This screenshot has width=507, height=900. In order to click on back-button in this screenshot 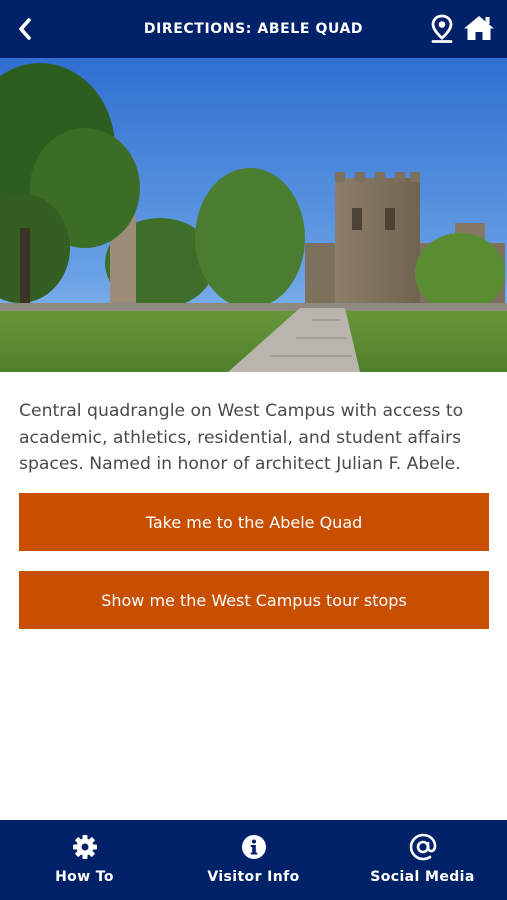, I will do `click(25, 29)`.